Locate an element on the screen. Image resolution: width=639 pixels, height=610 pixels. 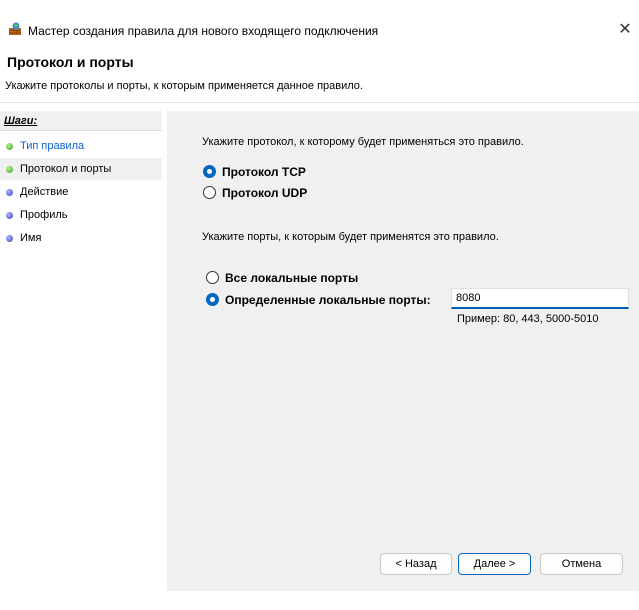
step-label: Протокол и порты is located at coordinates (66, 169).